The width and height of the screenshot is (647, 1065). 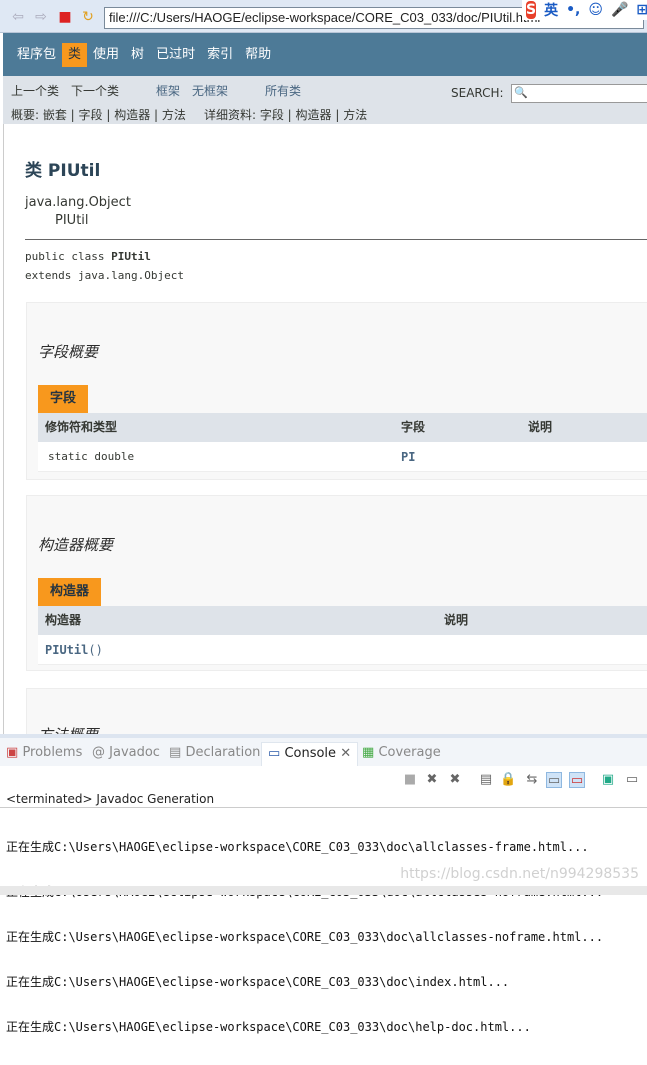 What do you see at coordinates (175, 752) in the screenshot?
I see `declaration-icon: ▤` at bounding box center [175, 752].